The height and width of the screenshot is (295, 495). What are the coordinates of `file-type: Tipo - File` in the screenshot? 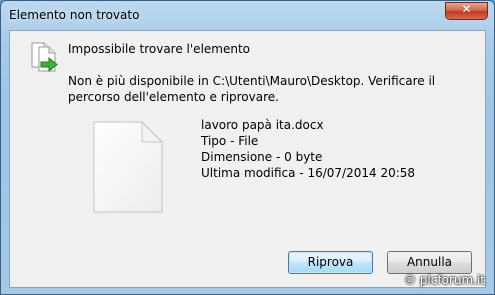 It's located at (230, 141).